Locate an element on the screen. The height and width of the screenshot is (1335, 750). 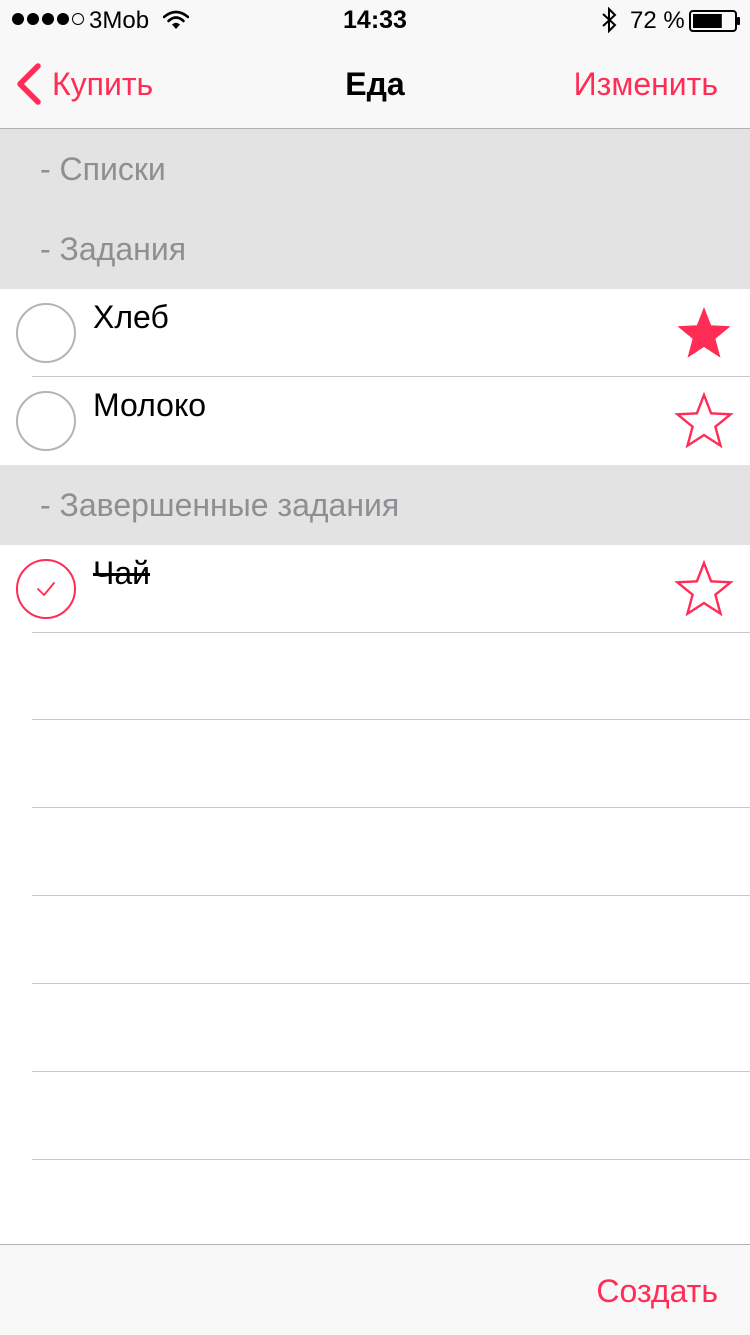
completed-task-row: Чай is located at coordinates (375, 589).